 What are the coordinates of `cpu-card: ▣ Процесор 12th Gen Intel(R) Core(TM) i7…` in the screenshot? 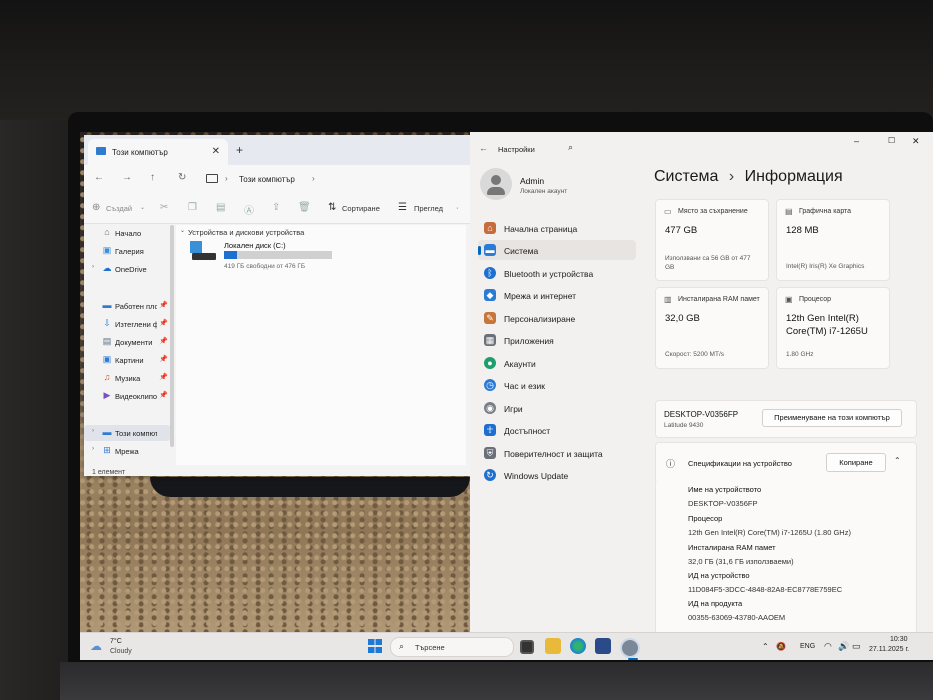 It's located at (833, 328).